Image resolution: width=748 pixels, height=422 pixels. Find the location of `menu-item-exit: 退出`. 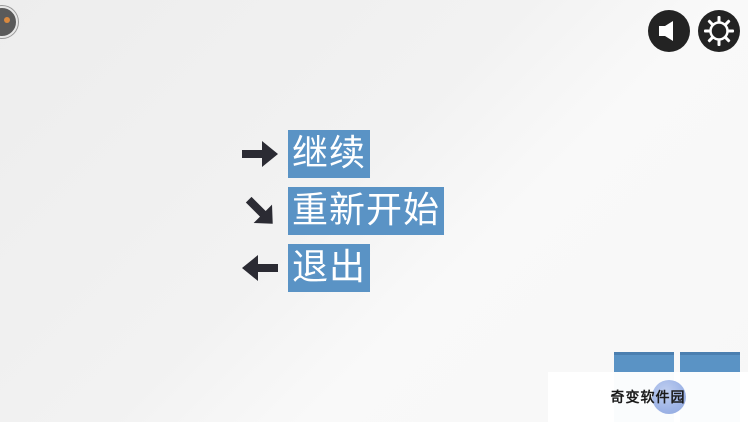

menu-item-exit: 退出 is located at coordinates (341, 268).